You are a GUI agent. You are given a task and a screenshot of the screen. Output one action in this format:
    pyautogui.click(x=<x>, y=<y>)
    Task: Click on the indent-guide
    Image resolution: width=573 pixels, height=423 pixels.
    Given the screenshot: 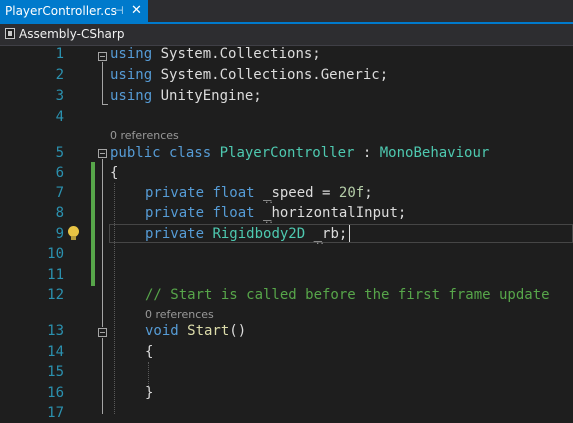 What is the action you would take?
    pyautogui.click(x=114, y=298)
    